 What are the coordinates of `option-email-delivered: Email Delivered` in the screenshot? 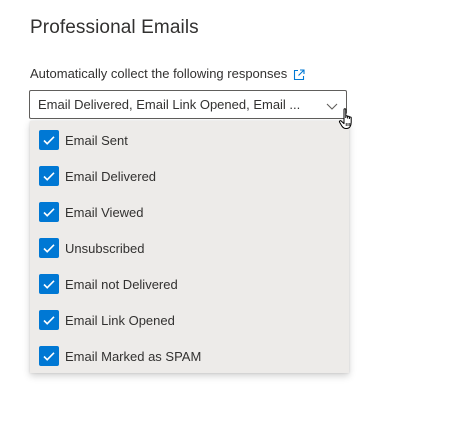 It's located at (189, 176).